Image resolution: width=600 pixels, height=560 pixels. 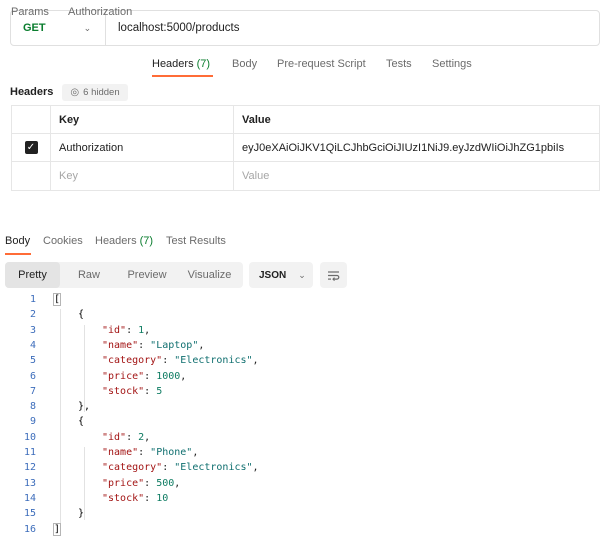 I want to click on line-number: 5, so click(x=32, y=361).